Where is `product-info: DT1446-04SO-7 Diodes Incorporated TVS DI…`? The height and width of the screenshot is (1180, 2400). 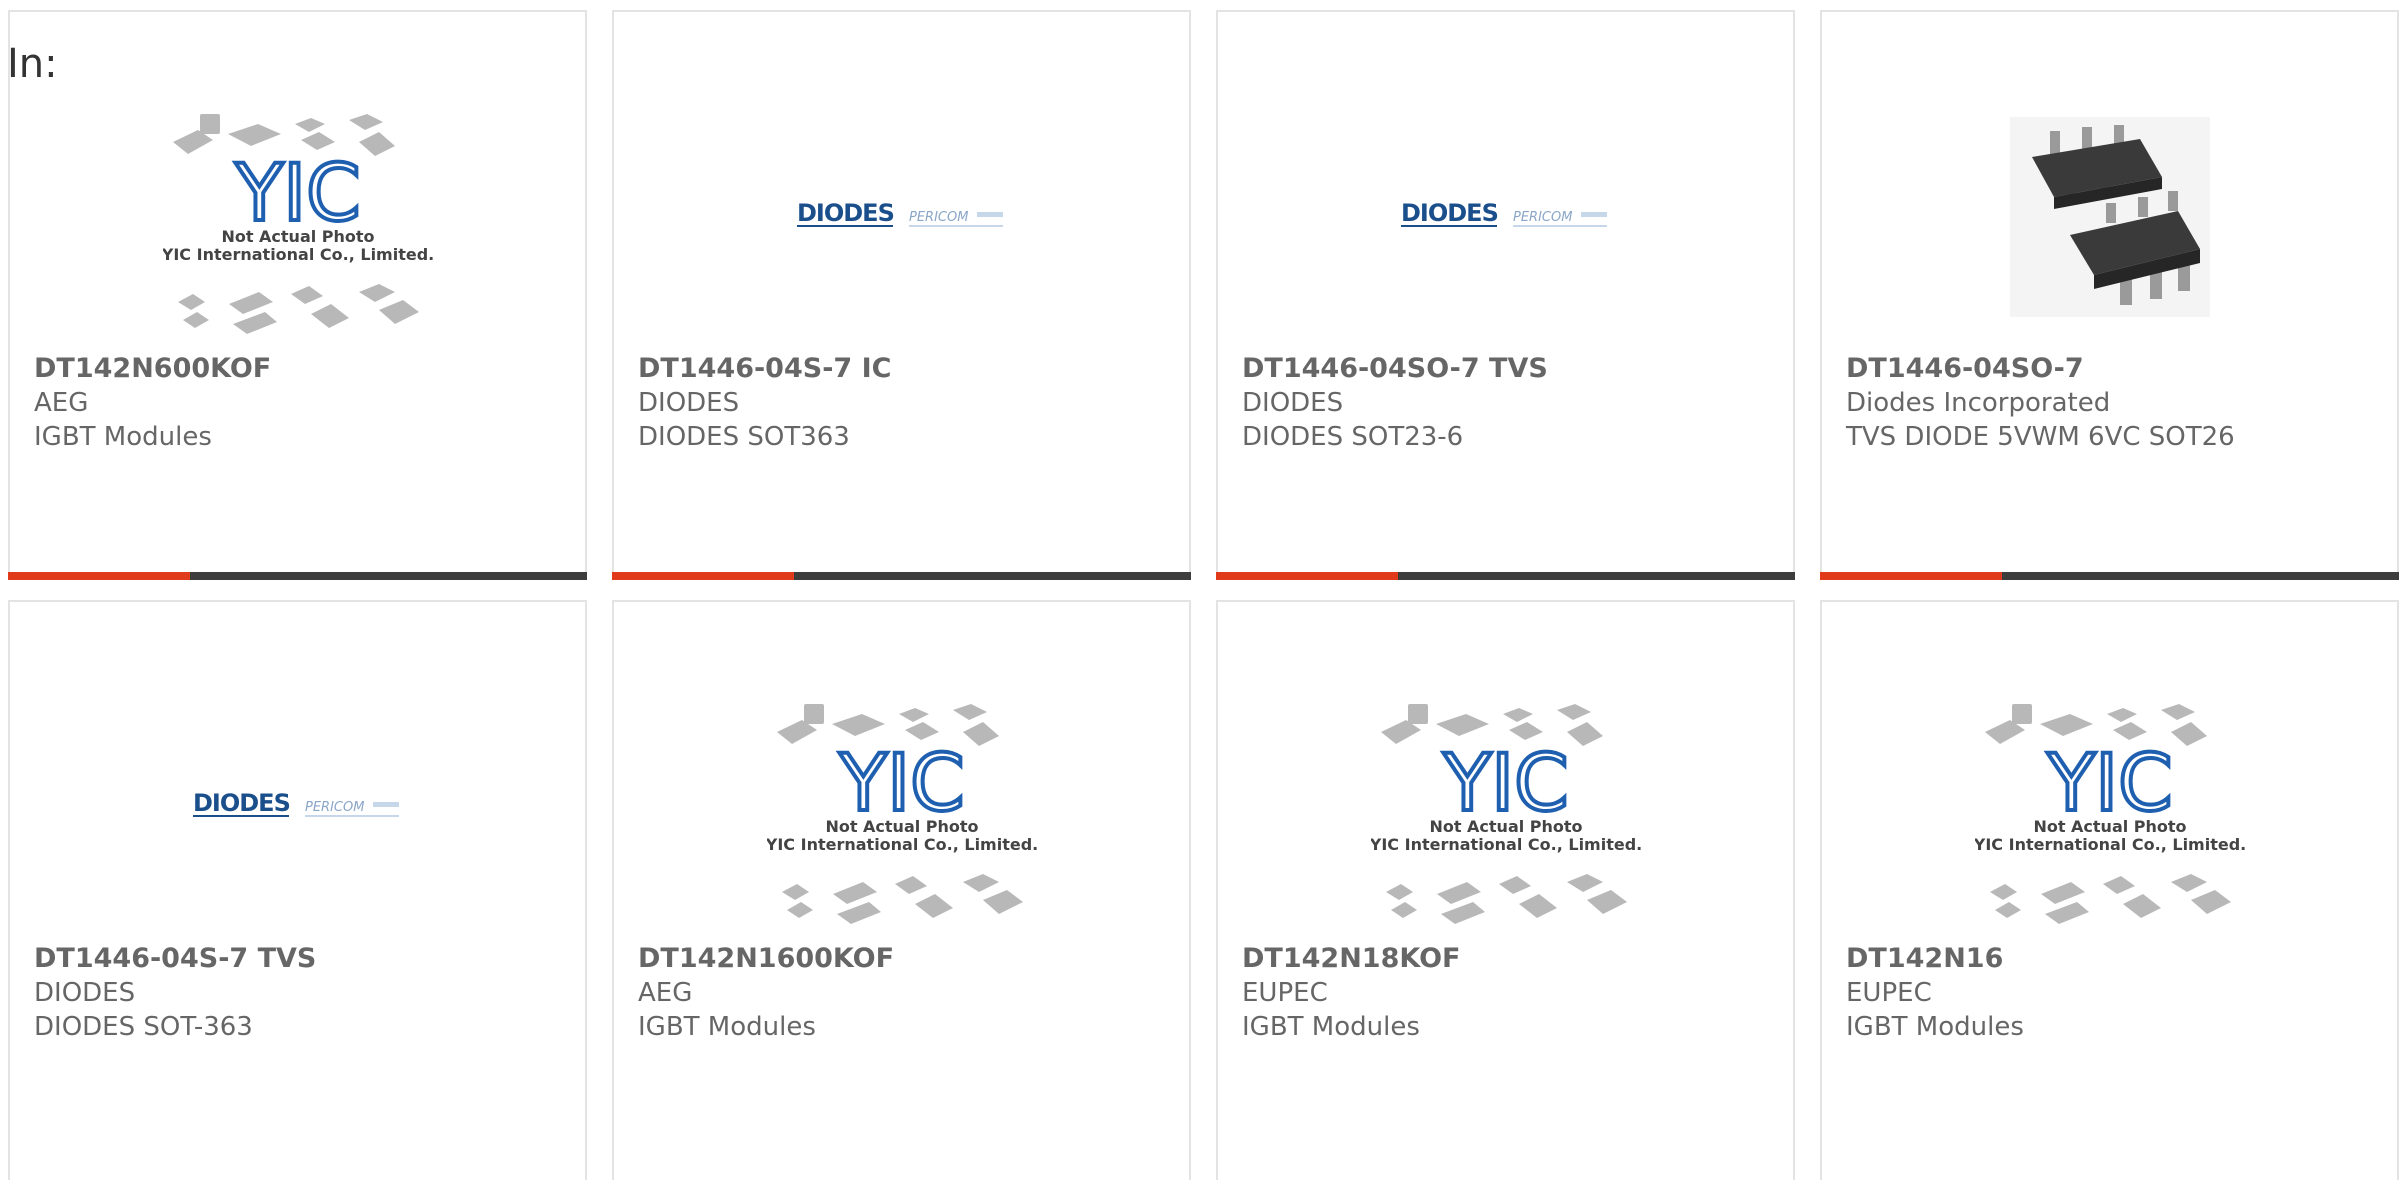 product-info: DT1446-04SO-7 Diodes Incorporated TVS DI… is located at coordinates (2111, 403).